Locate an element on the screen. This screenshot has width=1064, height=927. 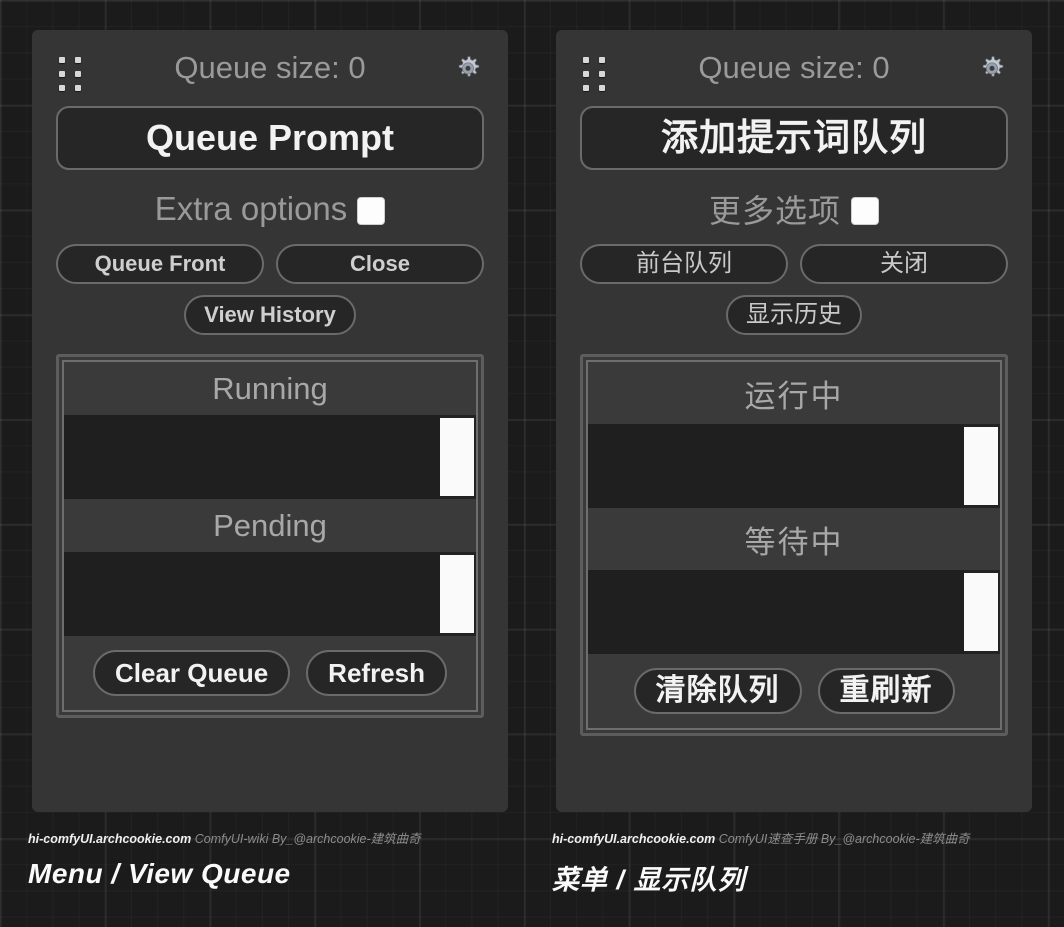
queue-prompt-button: 添加提示词队列 is located at coordinates (794, 138).